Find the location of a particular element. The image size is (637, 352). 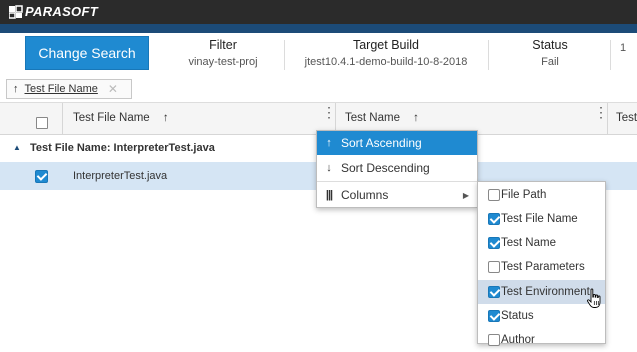

menu-item-sort-descending: ↓ Sort Descending is located at coordinates (397, 168).